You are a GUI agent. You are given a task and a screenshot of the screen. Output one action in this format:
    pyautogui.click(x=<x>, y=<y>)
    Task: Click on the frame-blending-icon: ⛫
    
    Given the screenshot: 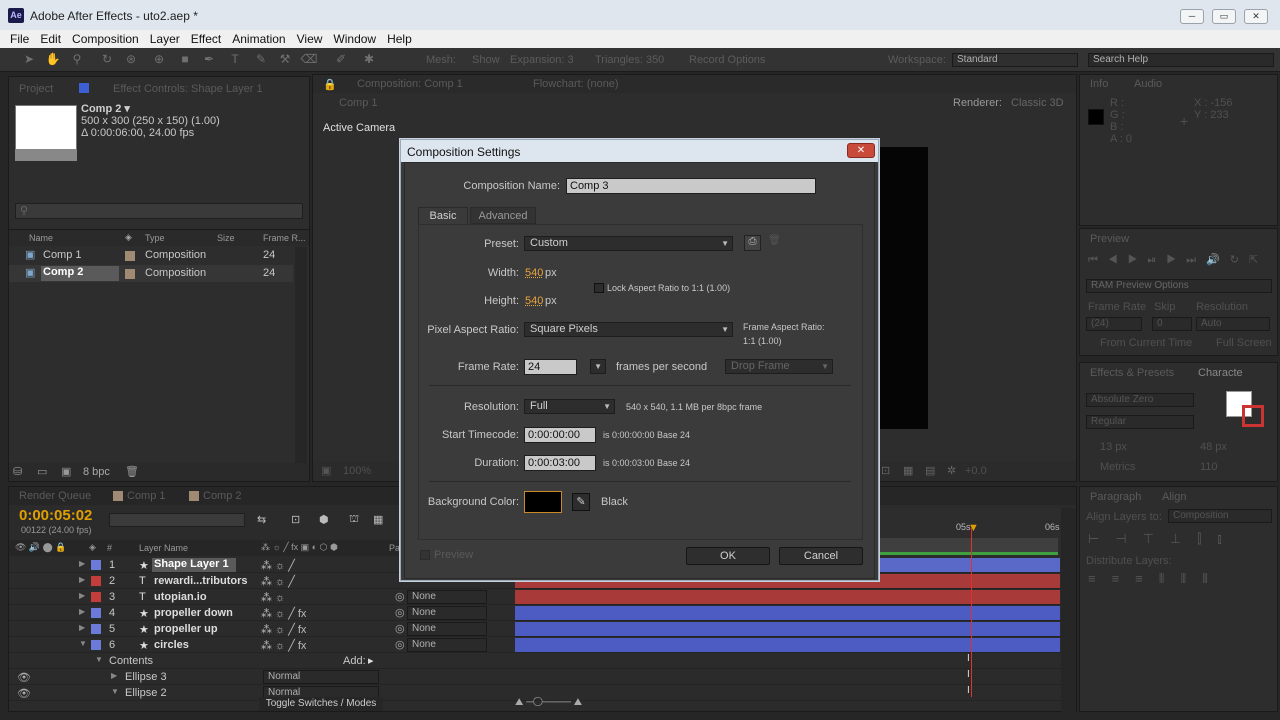 What is the action you would take?
    pyautogui.click(x=354, y=520)
    